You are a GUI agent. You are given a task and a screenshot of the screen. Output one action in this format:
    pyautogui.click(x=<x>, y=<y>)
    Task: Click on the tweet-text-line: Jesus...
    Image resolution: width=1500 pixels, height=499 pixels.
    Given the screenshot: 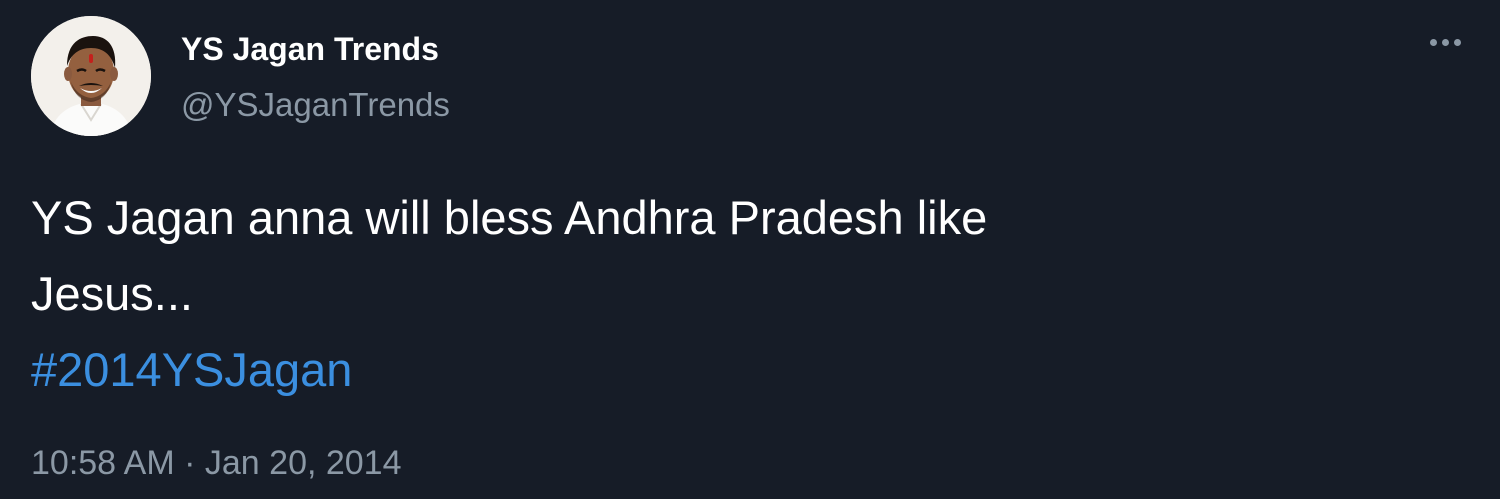 What is the action you would take?
    pyautogui.click(x=112, y=293)
    